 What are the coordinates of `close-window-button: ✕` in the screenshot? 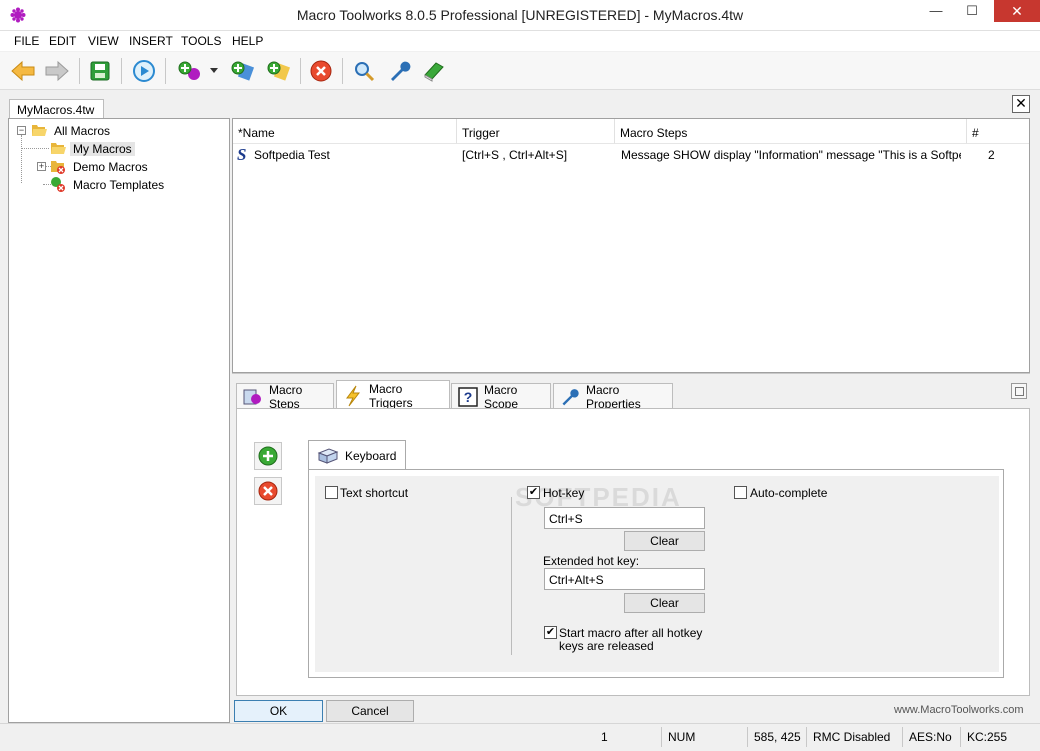 It's located at (1017, 11).